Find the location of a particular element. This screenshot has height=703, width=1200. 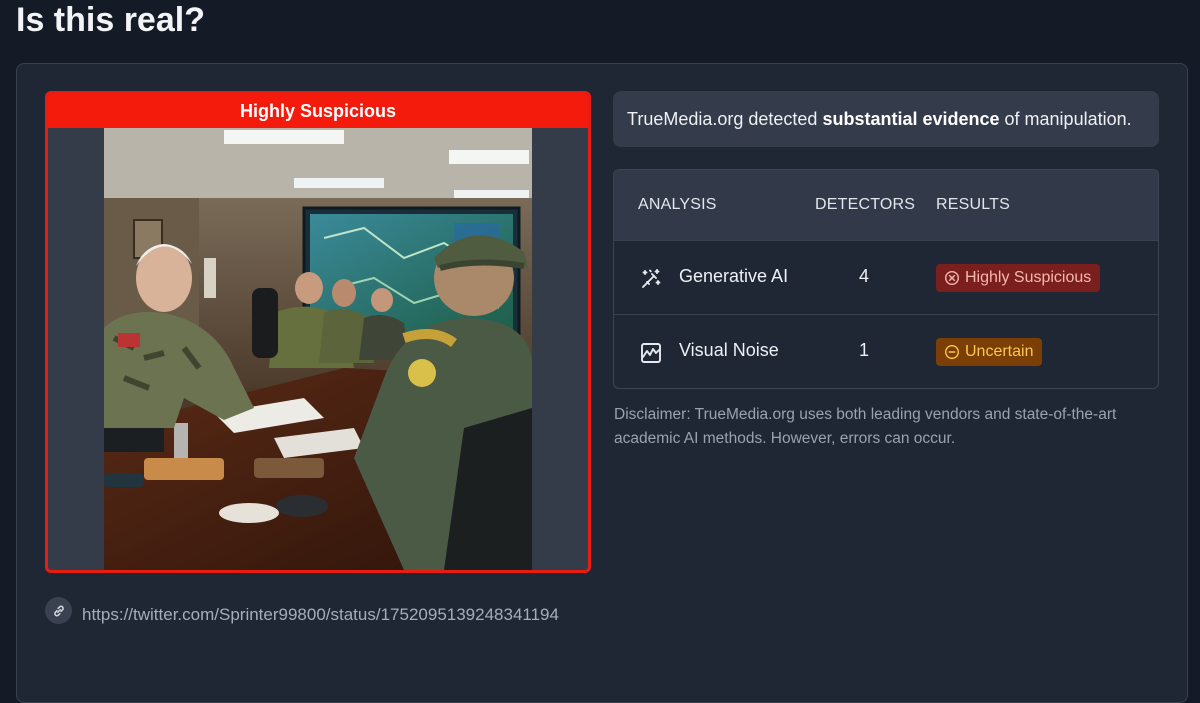

row-label-generative-ai: Generative AI is located at coordinates (734, 276).